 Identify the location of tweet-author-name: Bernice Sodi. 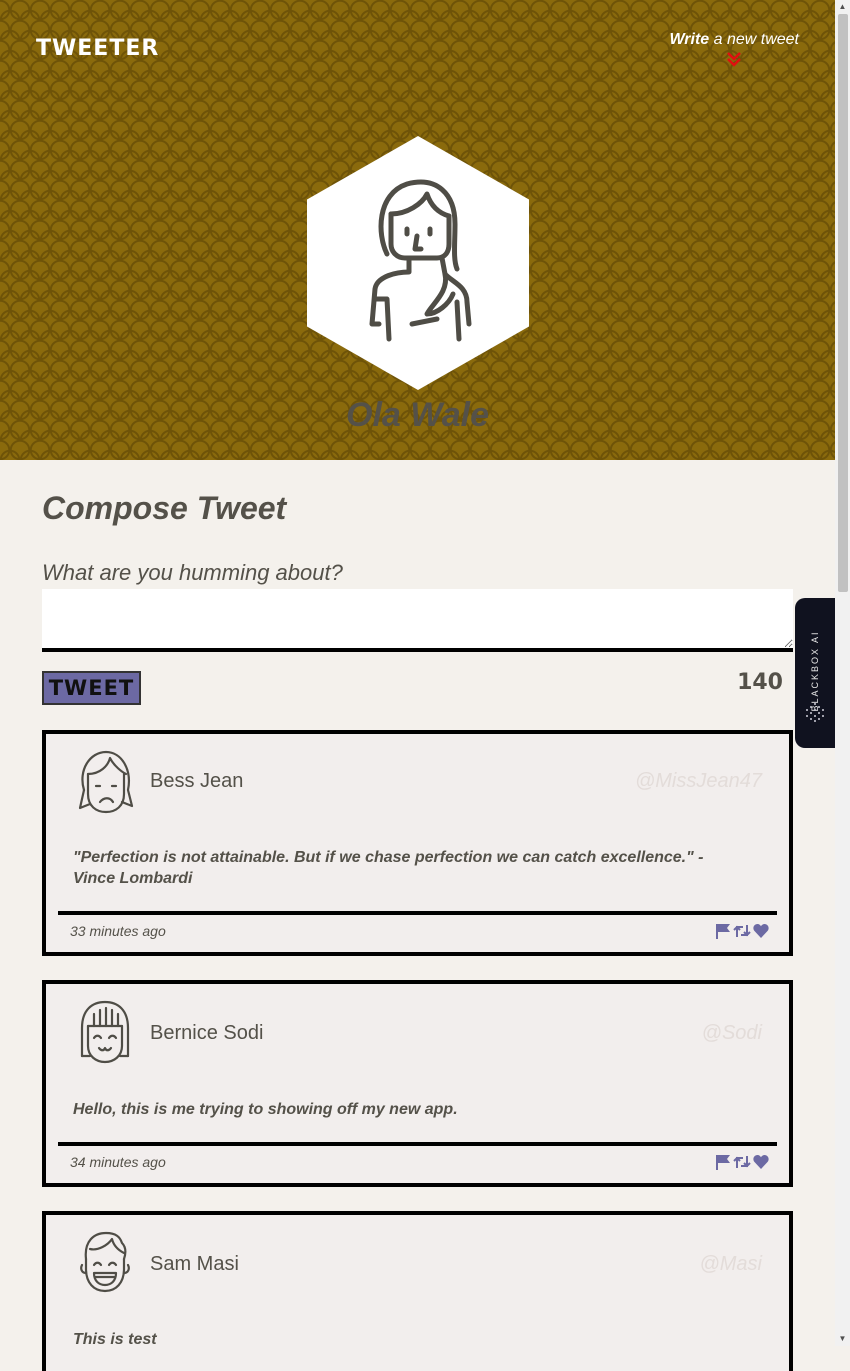
(207, 1033).